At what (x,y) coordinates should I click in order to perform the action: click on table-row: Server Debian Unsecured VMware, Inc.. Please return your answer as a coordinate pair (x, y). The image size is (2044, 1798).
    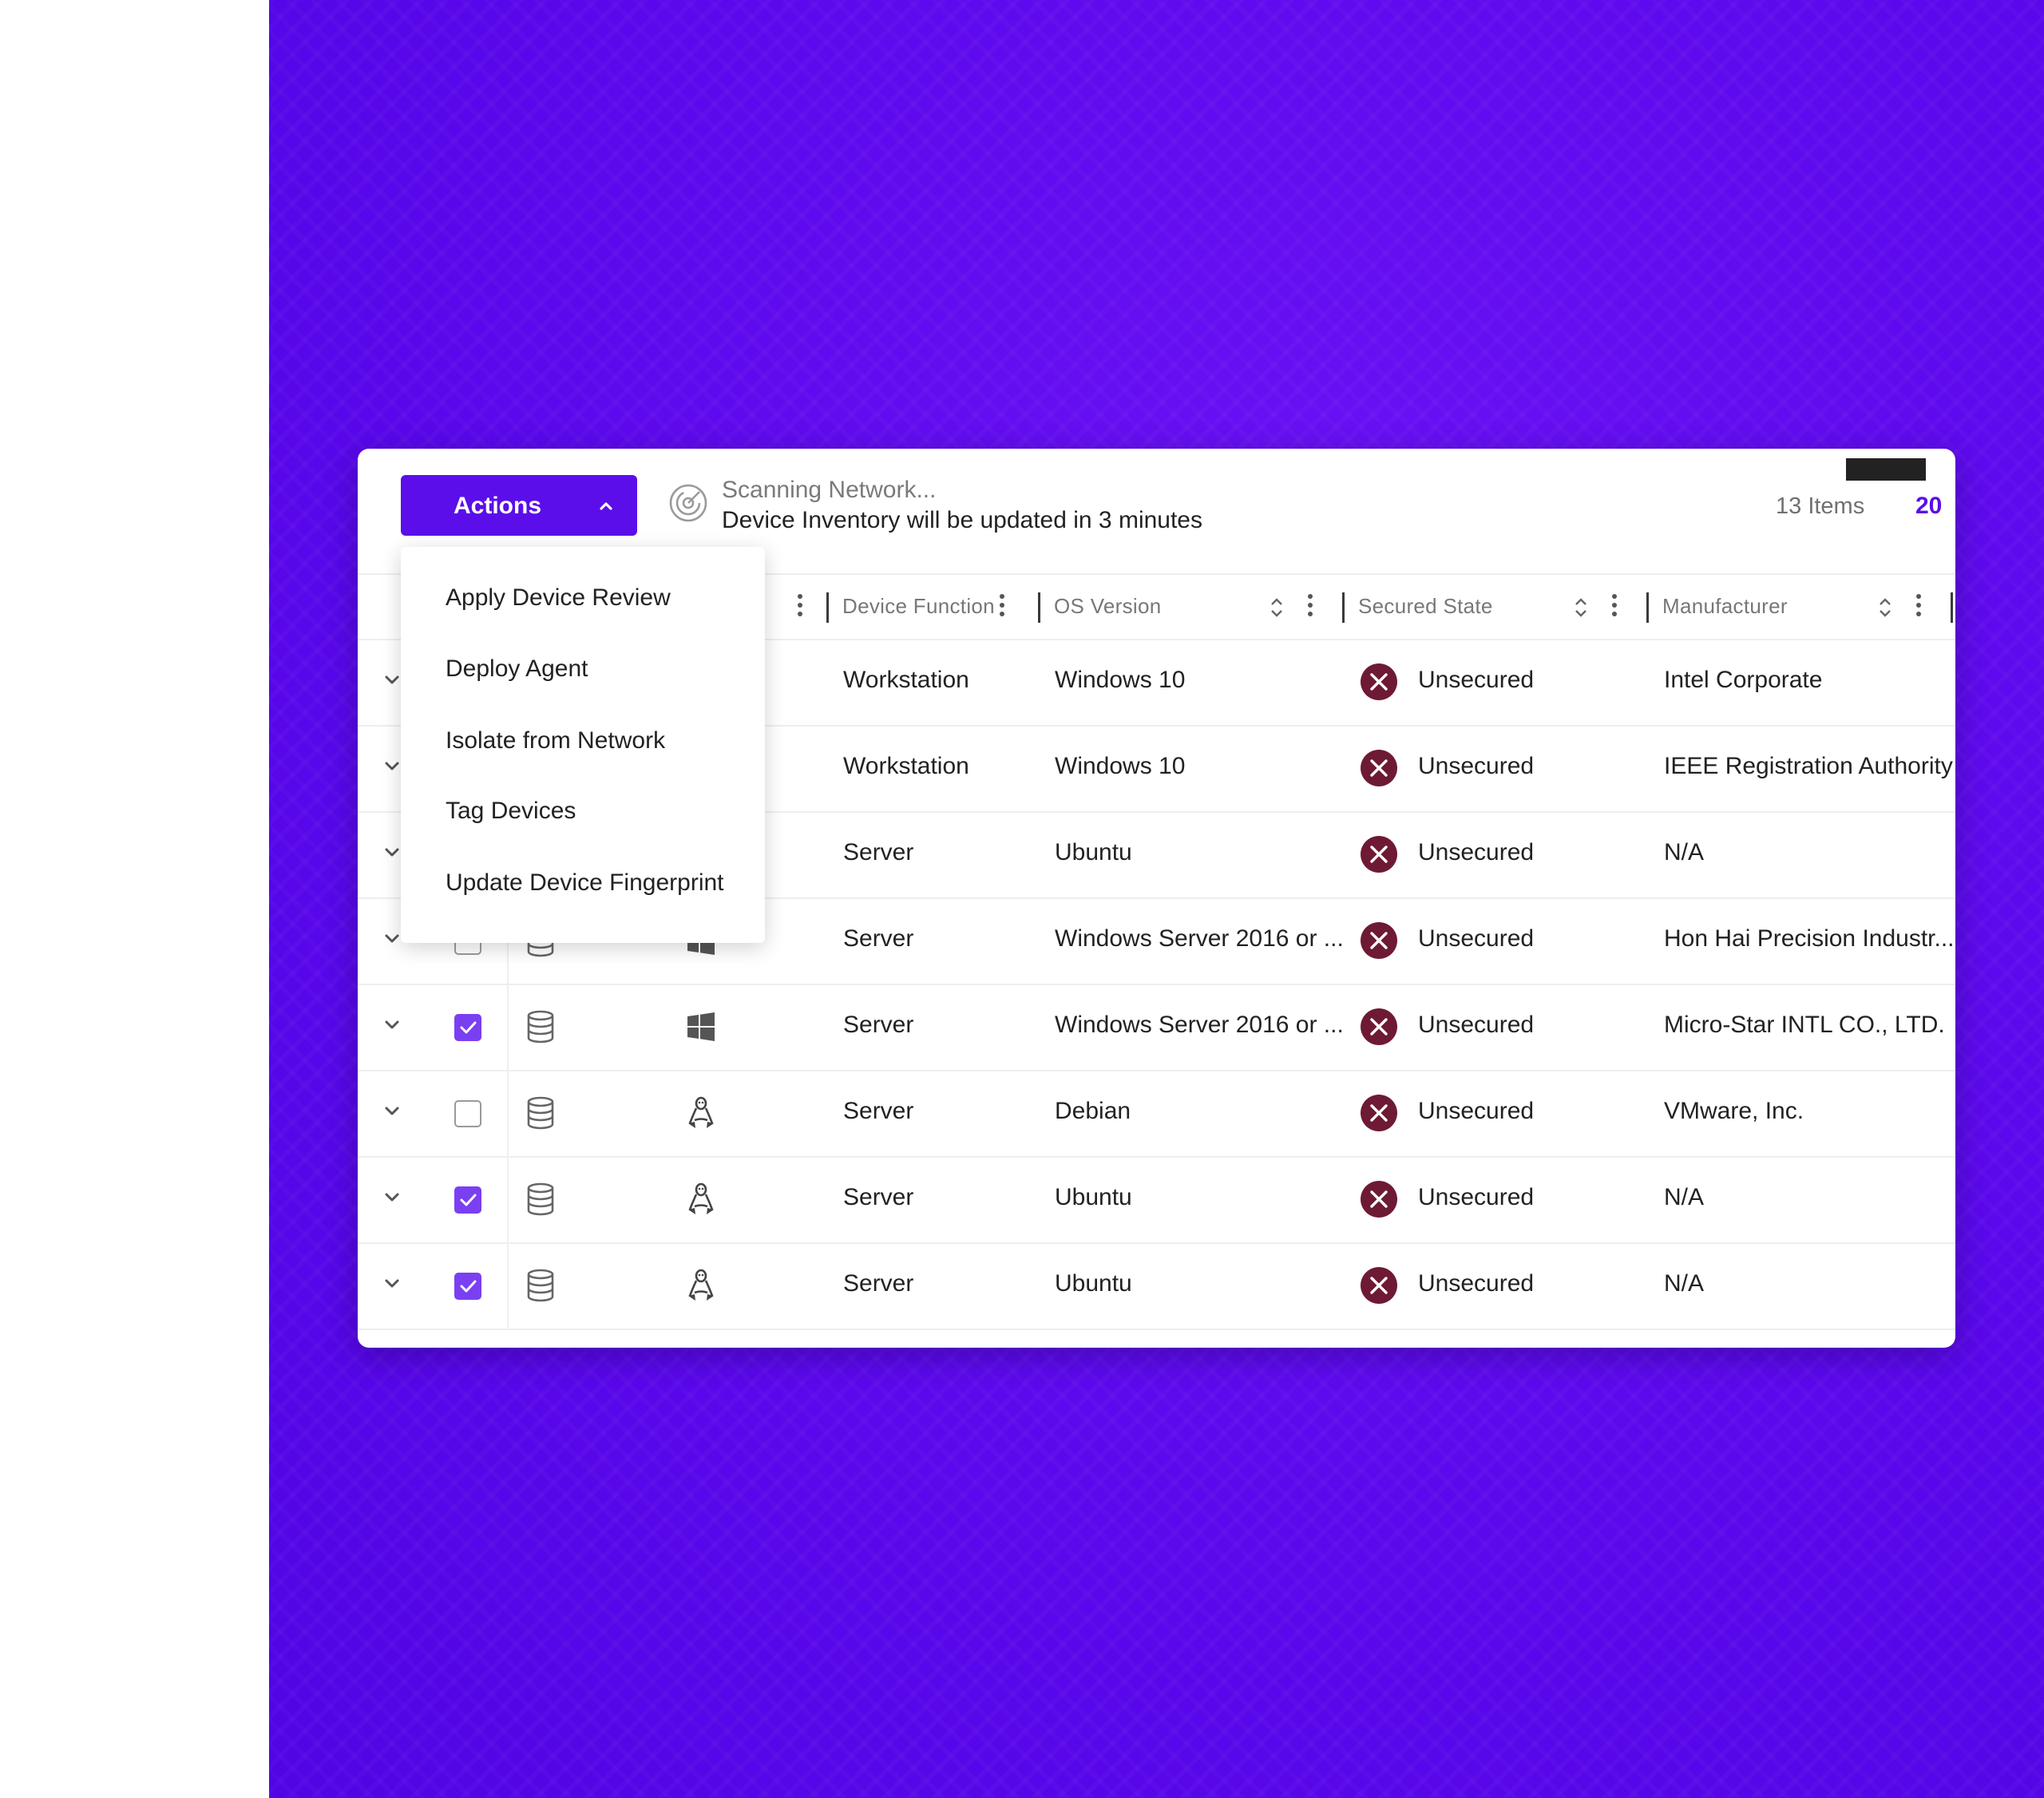
    Looking at the image, I should click on (1156, 1114).